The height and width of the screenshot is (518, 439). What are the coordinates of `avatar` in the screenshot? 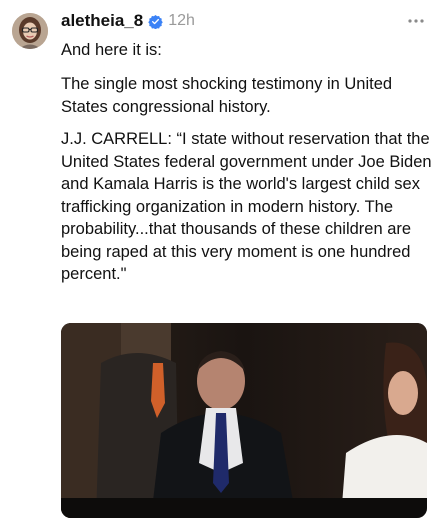 It's located at (30, 31).